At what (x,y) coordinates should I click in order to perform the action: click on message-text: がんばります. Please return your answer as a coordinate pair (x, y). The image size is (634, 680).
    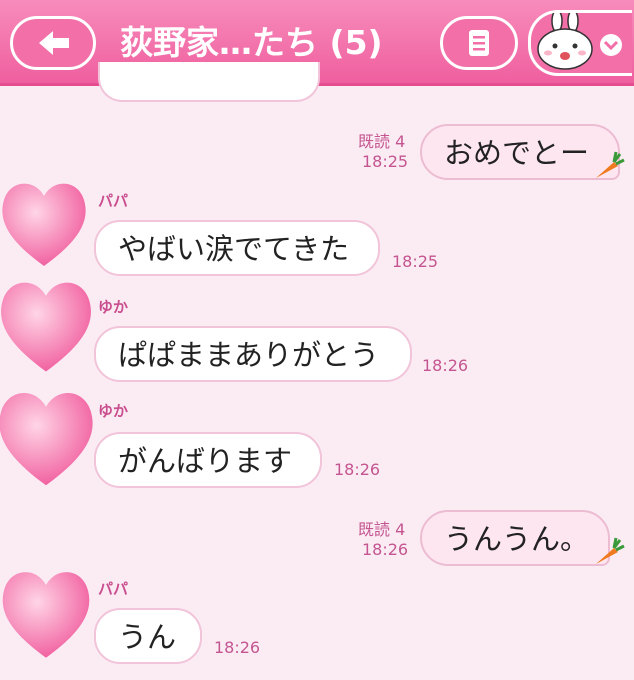
    Looking at the image, I should click on (205, 461).